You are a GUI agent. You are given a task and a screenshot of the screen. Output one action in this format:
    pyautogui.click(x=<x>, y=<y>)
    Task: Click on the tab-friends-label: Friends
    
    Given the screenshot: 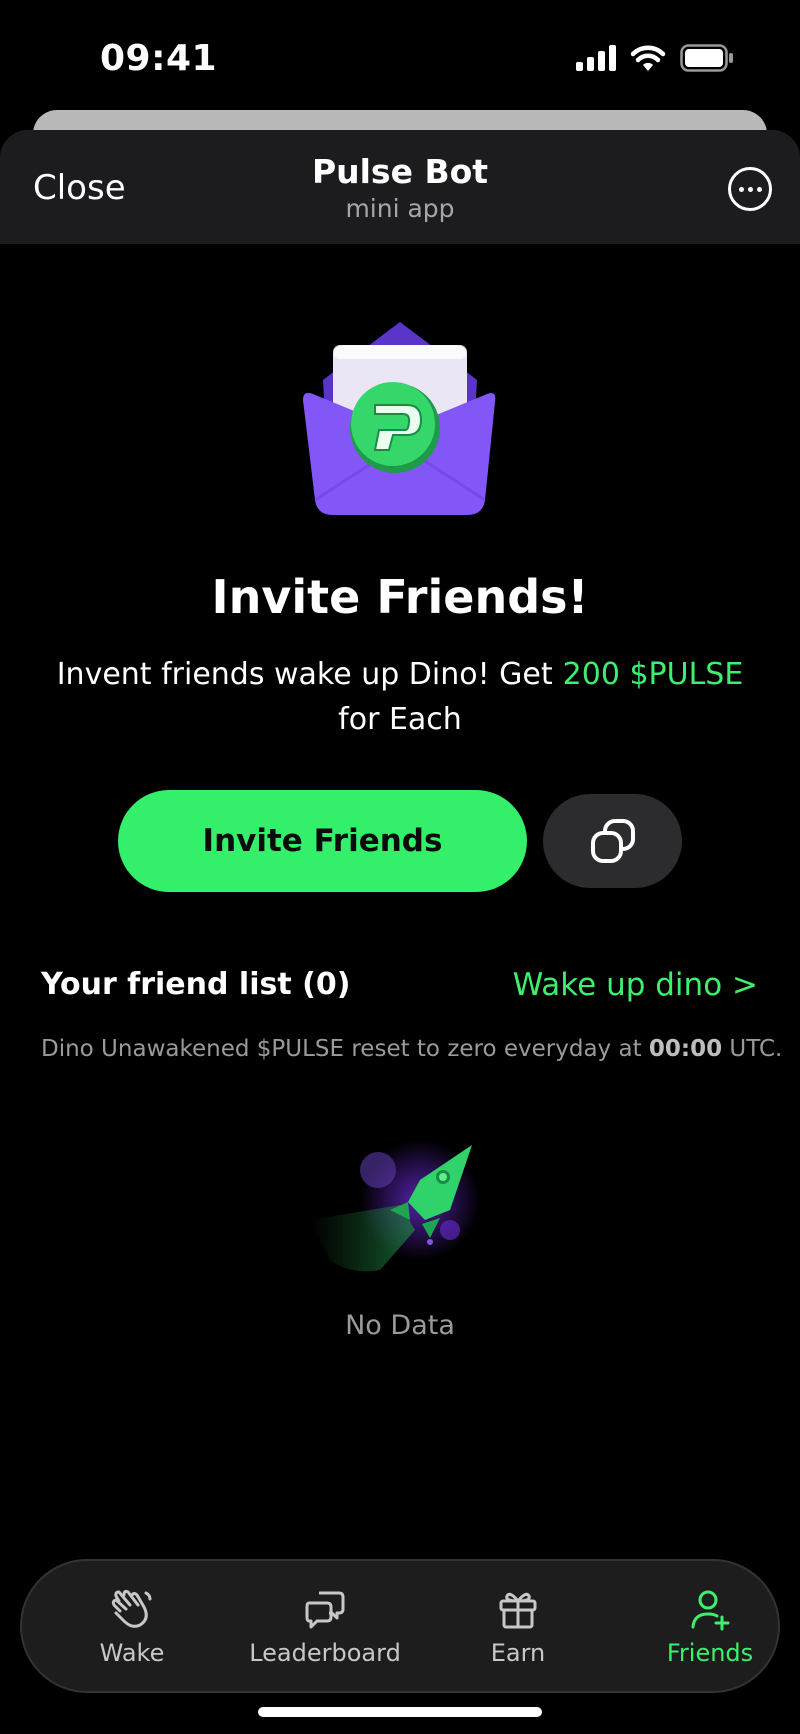 What is the action you would take?
    pyautogui.click(x=710, y=1653)
    